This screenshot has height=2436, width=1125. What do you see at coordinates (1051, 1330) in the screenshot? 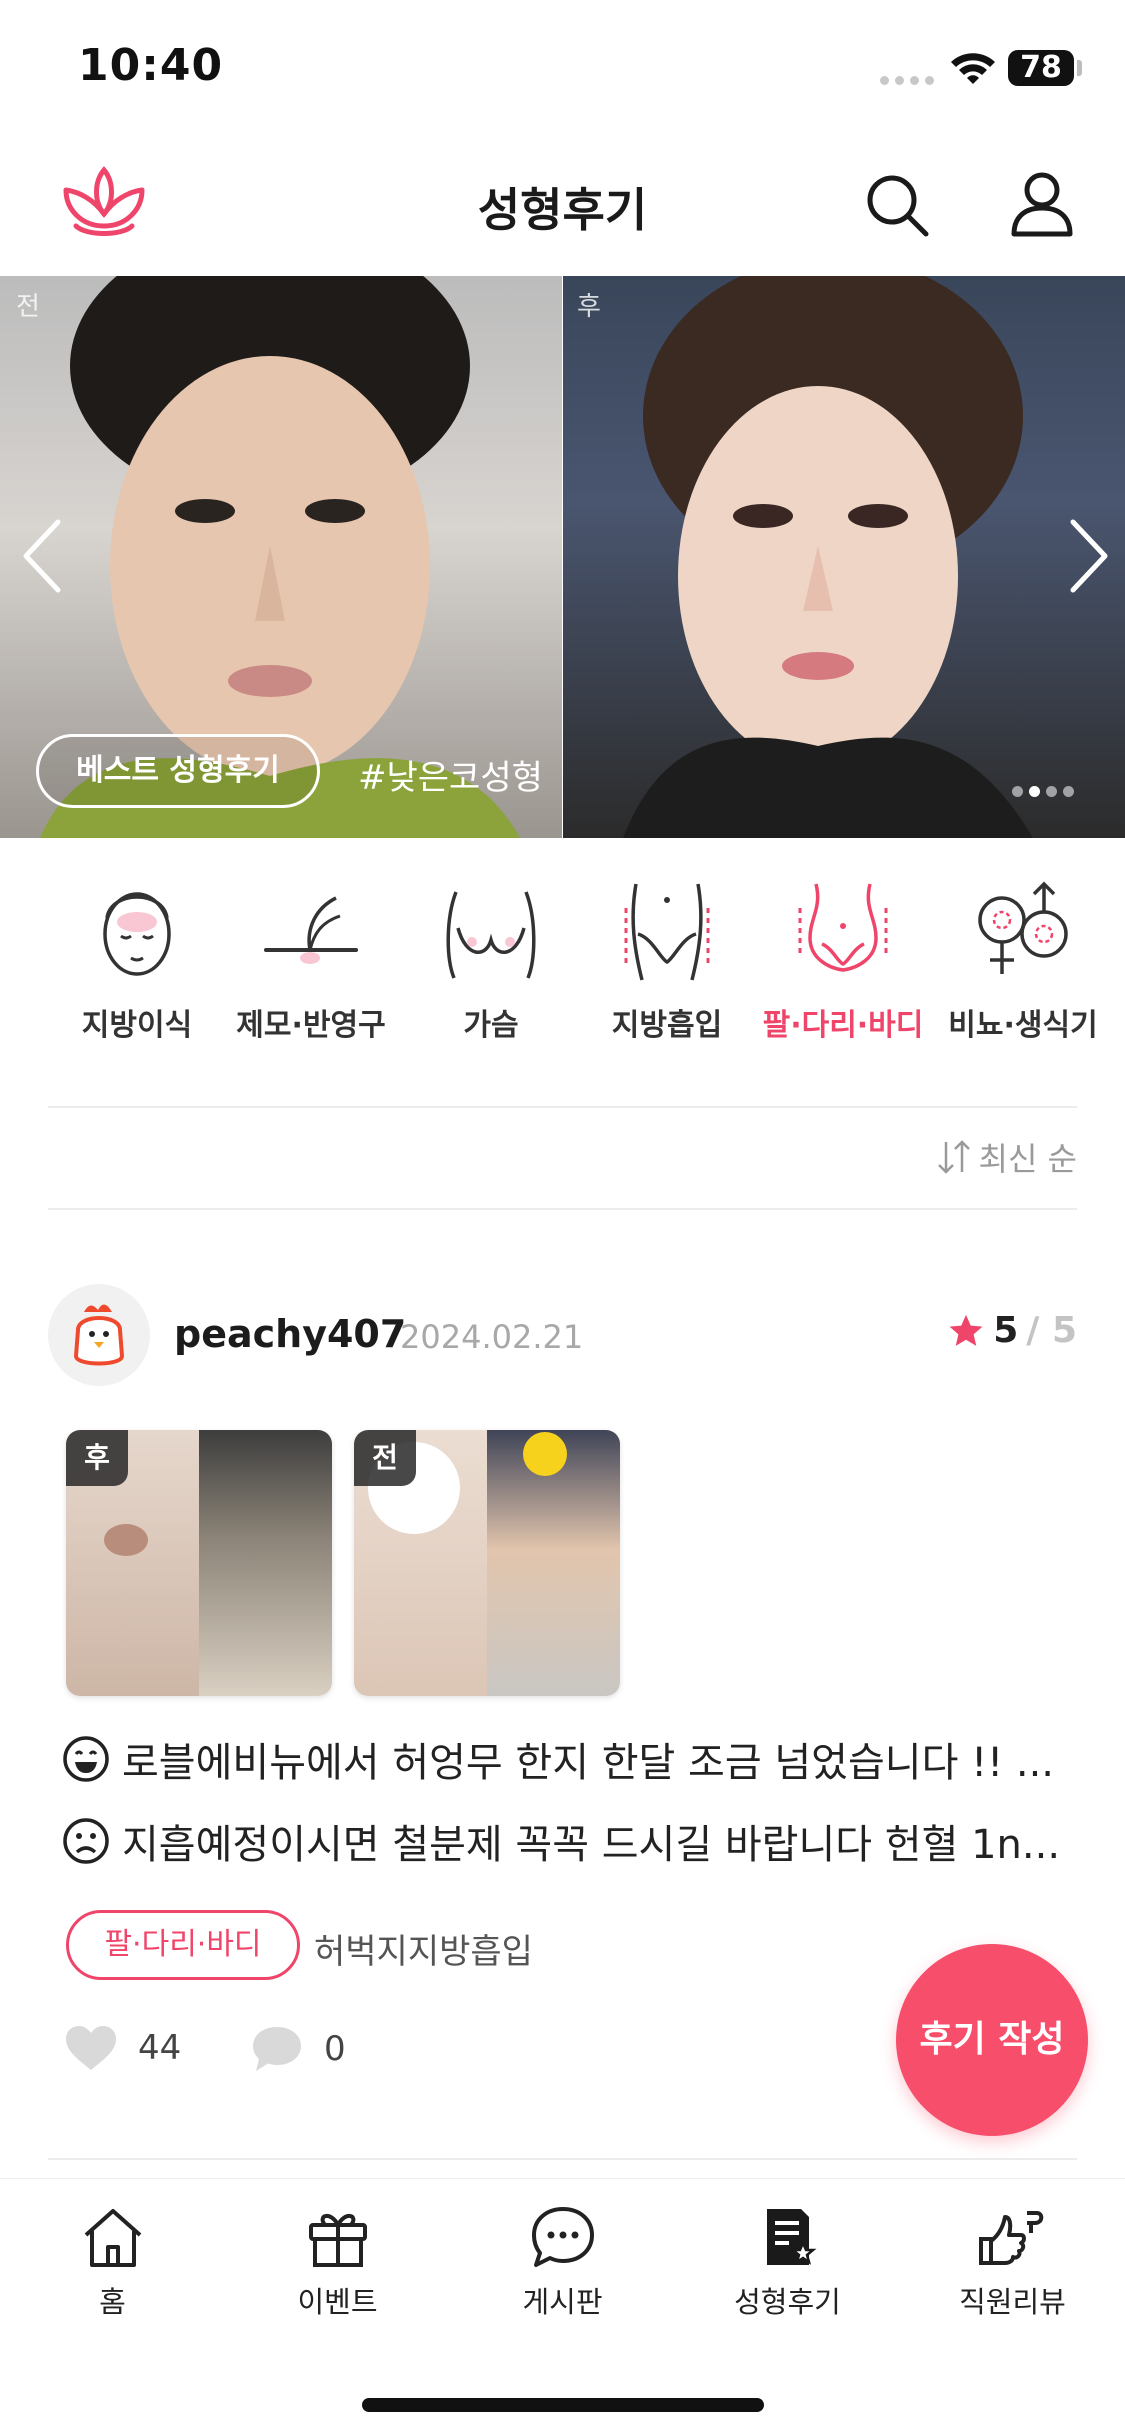
I see `rating-max: / 5` at bounding box center [1051, 1330].